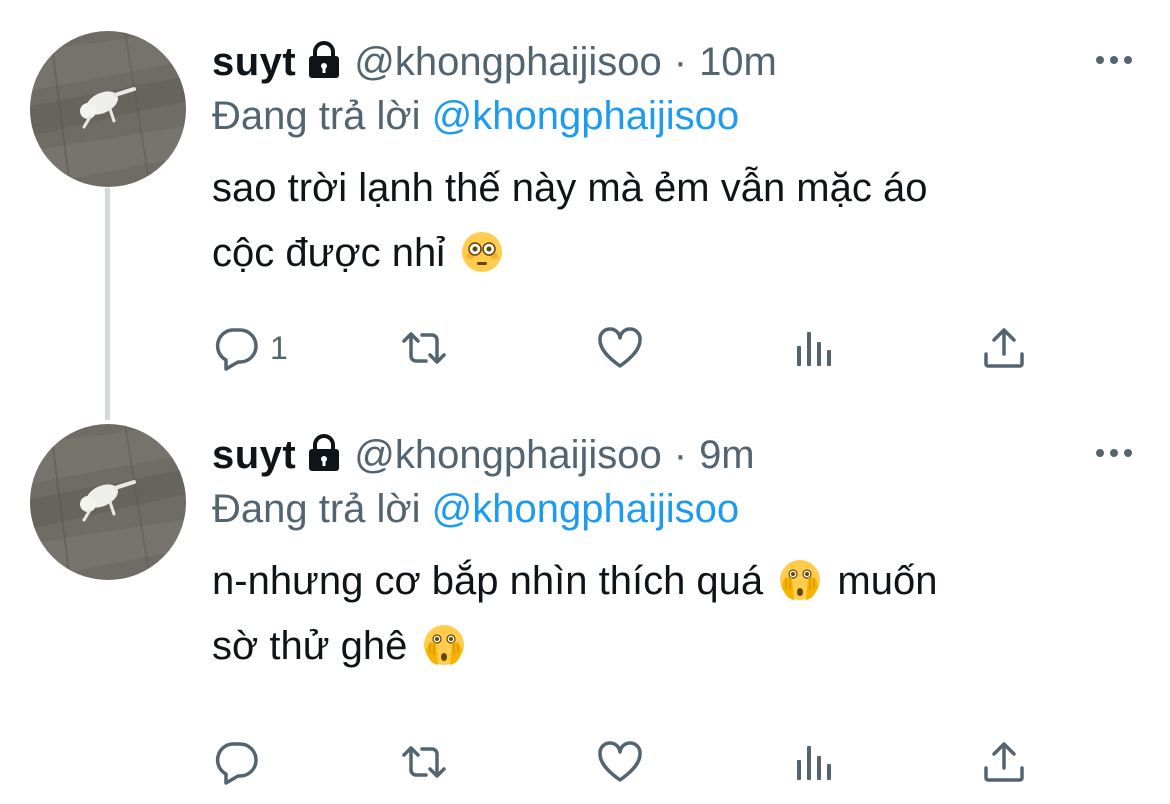 This screenshot has height=804, width=1170. Describe the element at coordinates (329, 253) in the screenshot. I see `tweet-text-segment: cộc được nhỉ` at that location.